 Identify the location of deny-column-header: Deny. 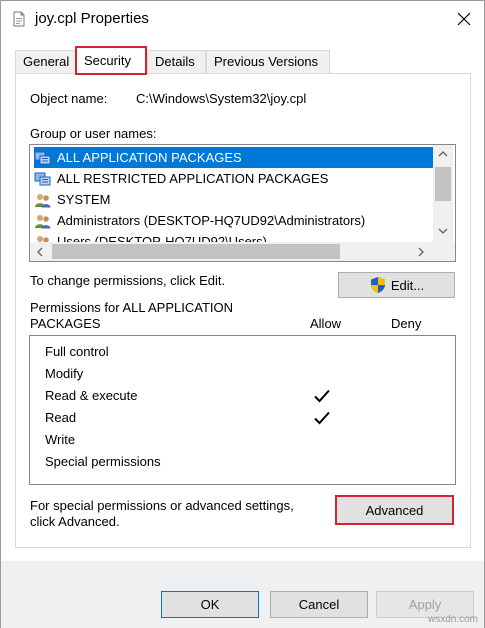
(406, 323).